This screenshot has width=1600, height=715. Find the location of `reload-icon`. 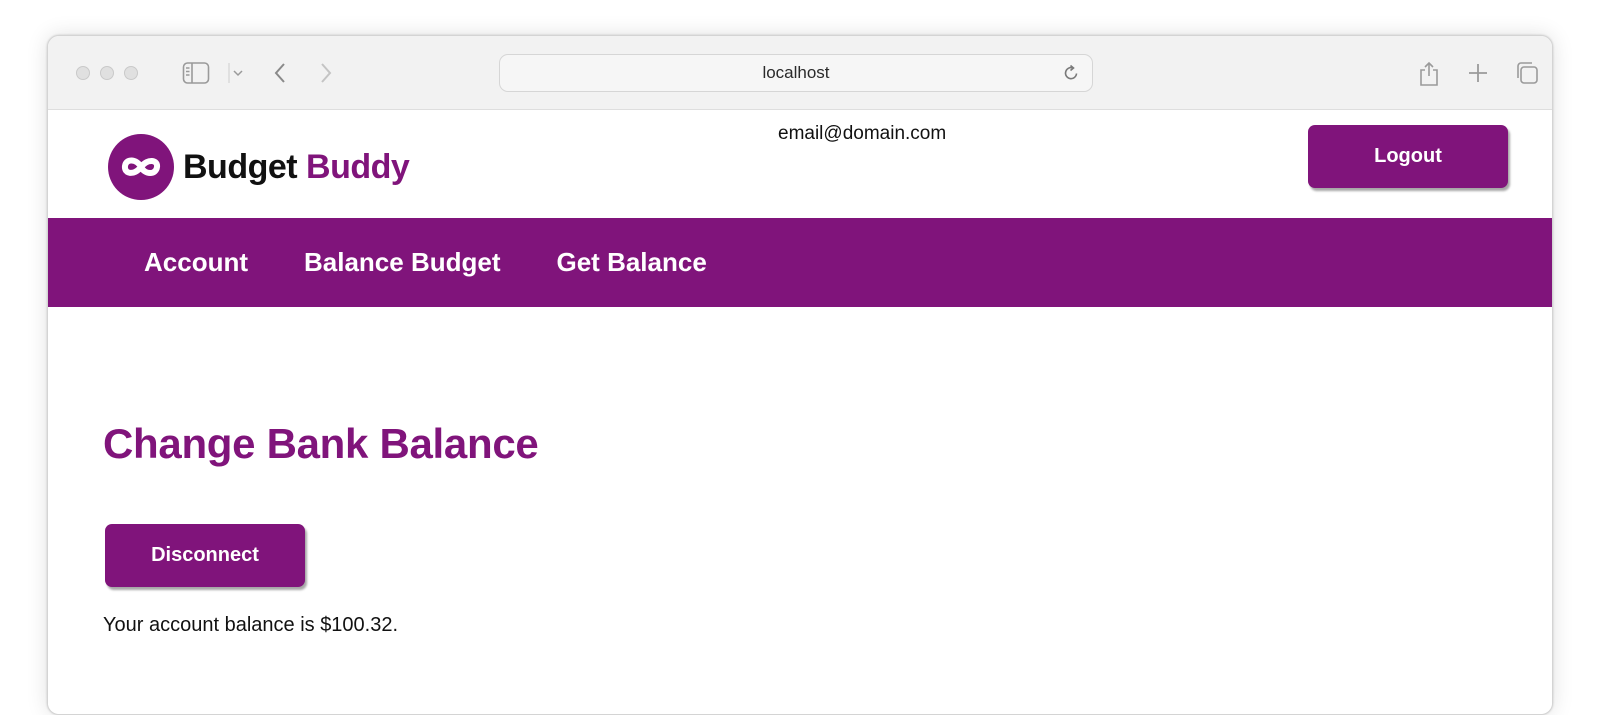

reload-icon is located at coordinates (1071, 73).